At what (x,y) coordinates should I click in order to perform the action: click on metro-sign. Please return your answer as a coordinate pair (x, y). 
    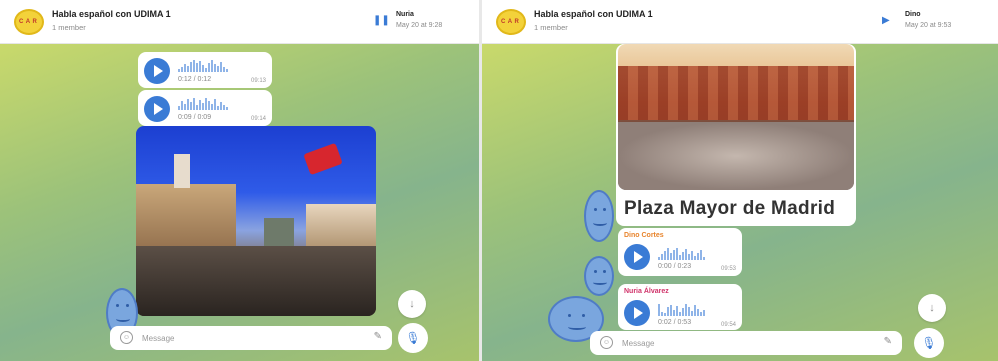
    Looking at the image, I should click on (323, 159).